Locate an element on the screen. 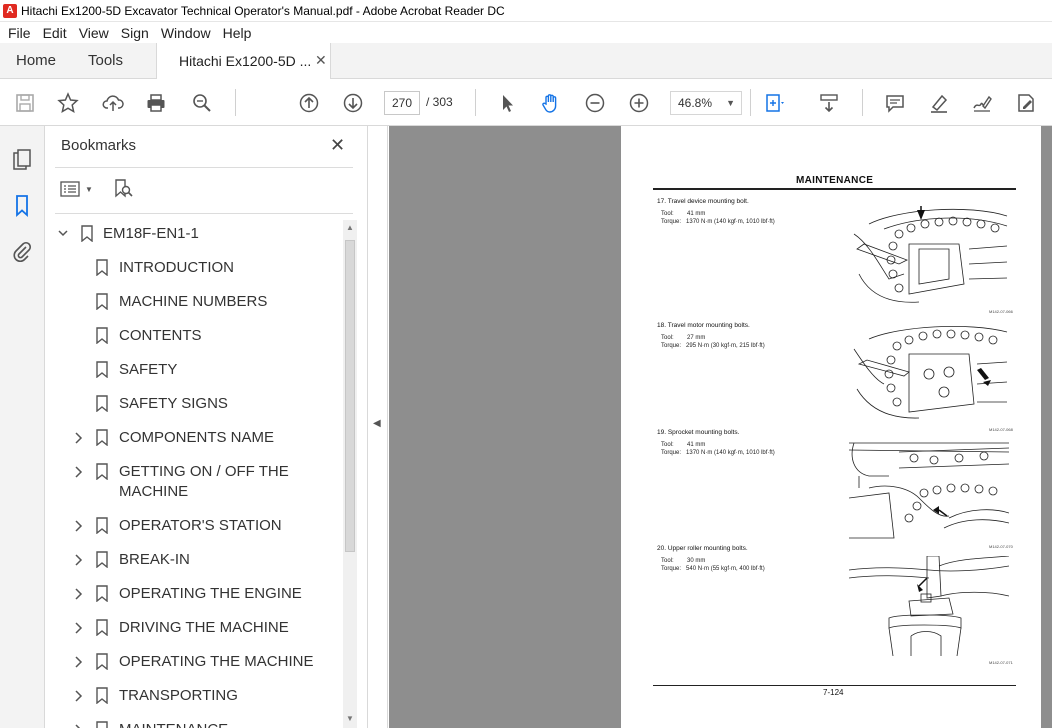 The image size is (1052, 728). bookmark-item: OPERATING THE MACHINE is located at coordinates (190, 662).